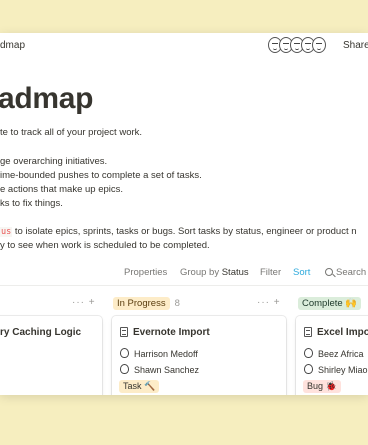  What do you see at coordinates (297, 45) in the screenshot?
I see `collaborator-avatars` at bounding box center [297, 45].